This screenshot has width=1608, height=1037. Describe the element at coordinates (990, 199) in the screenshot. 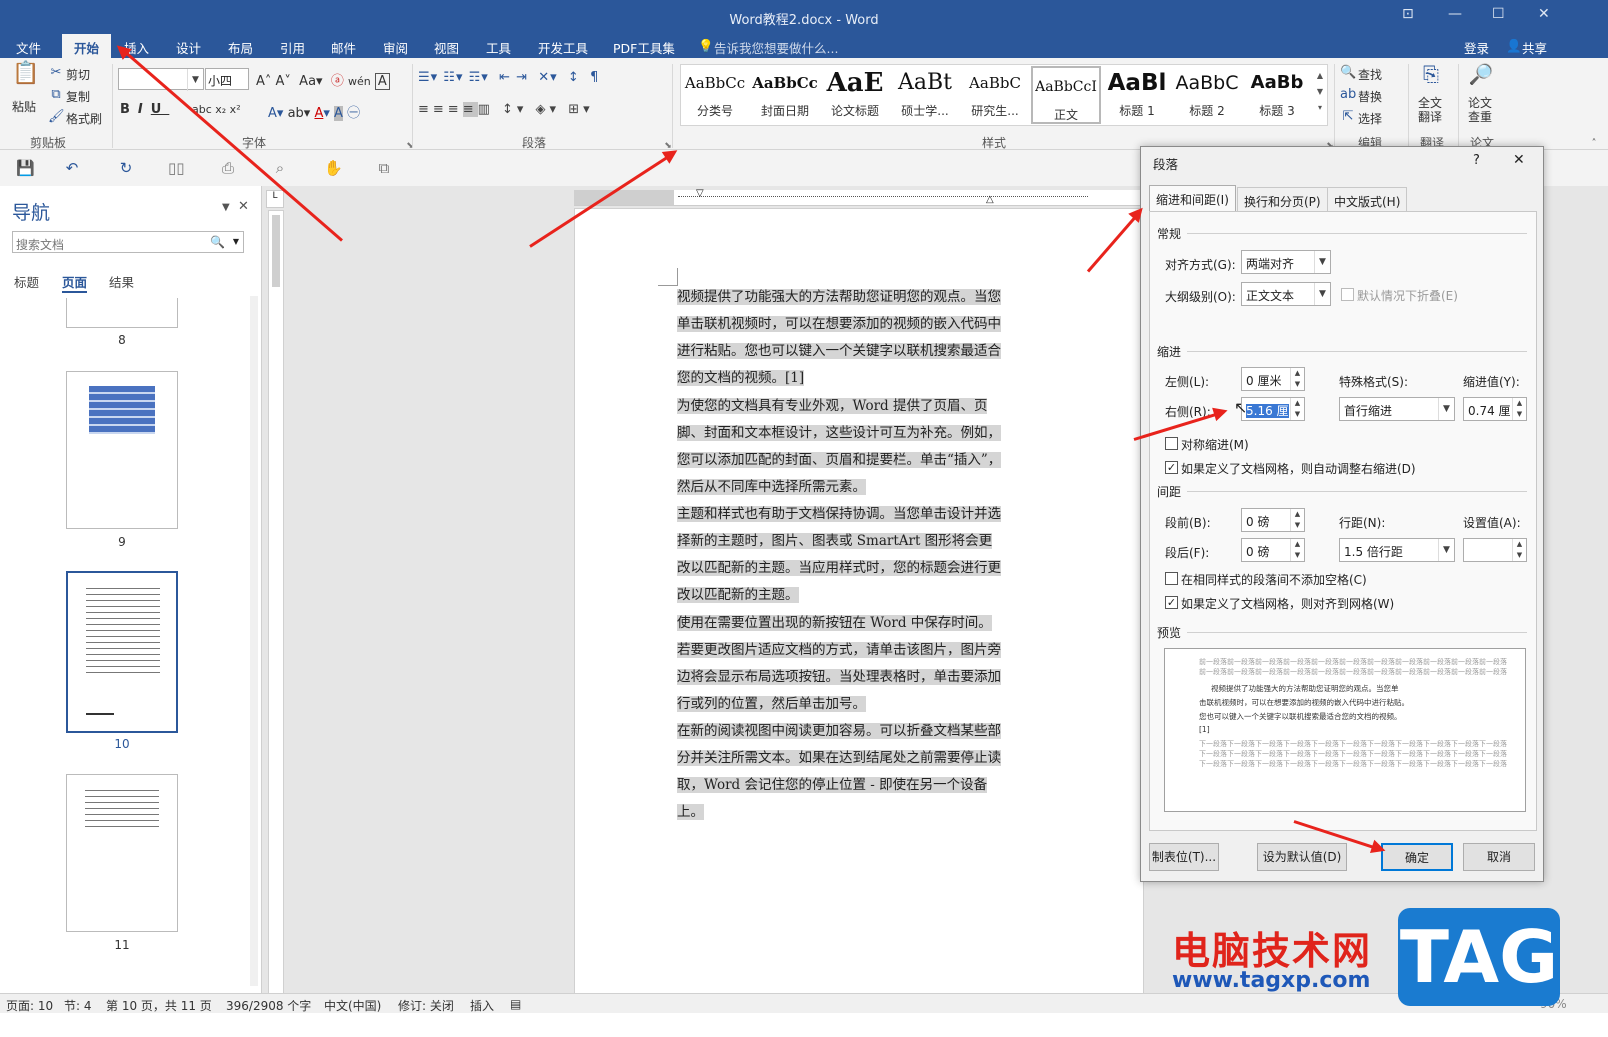

I see `right-indent-marker: △` at that location.